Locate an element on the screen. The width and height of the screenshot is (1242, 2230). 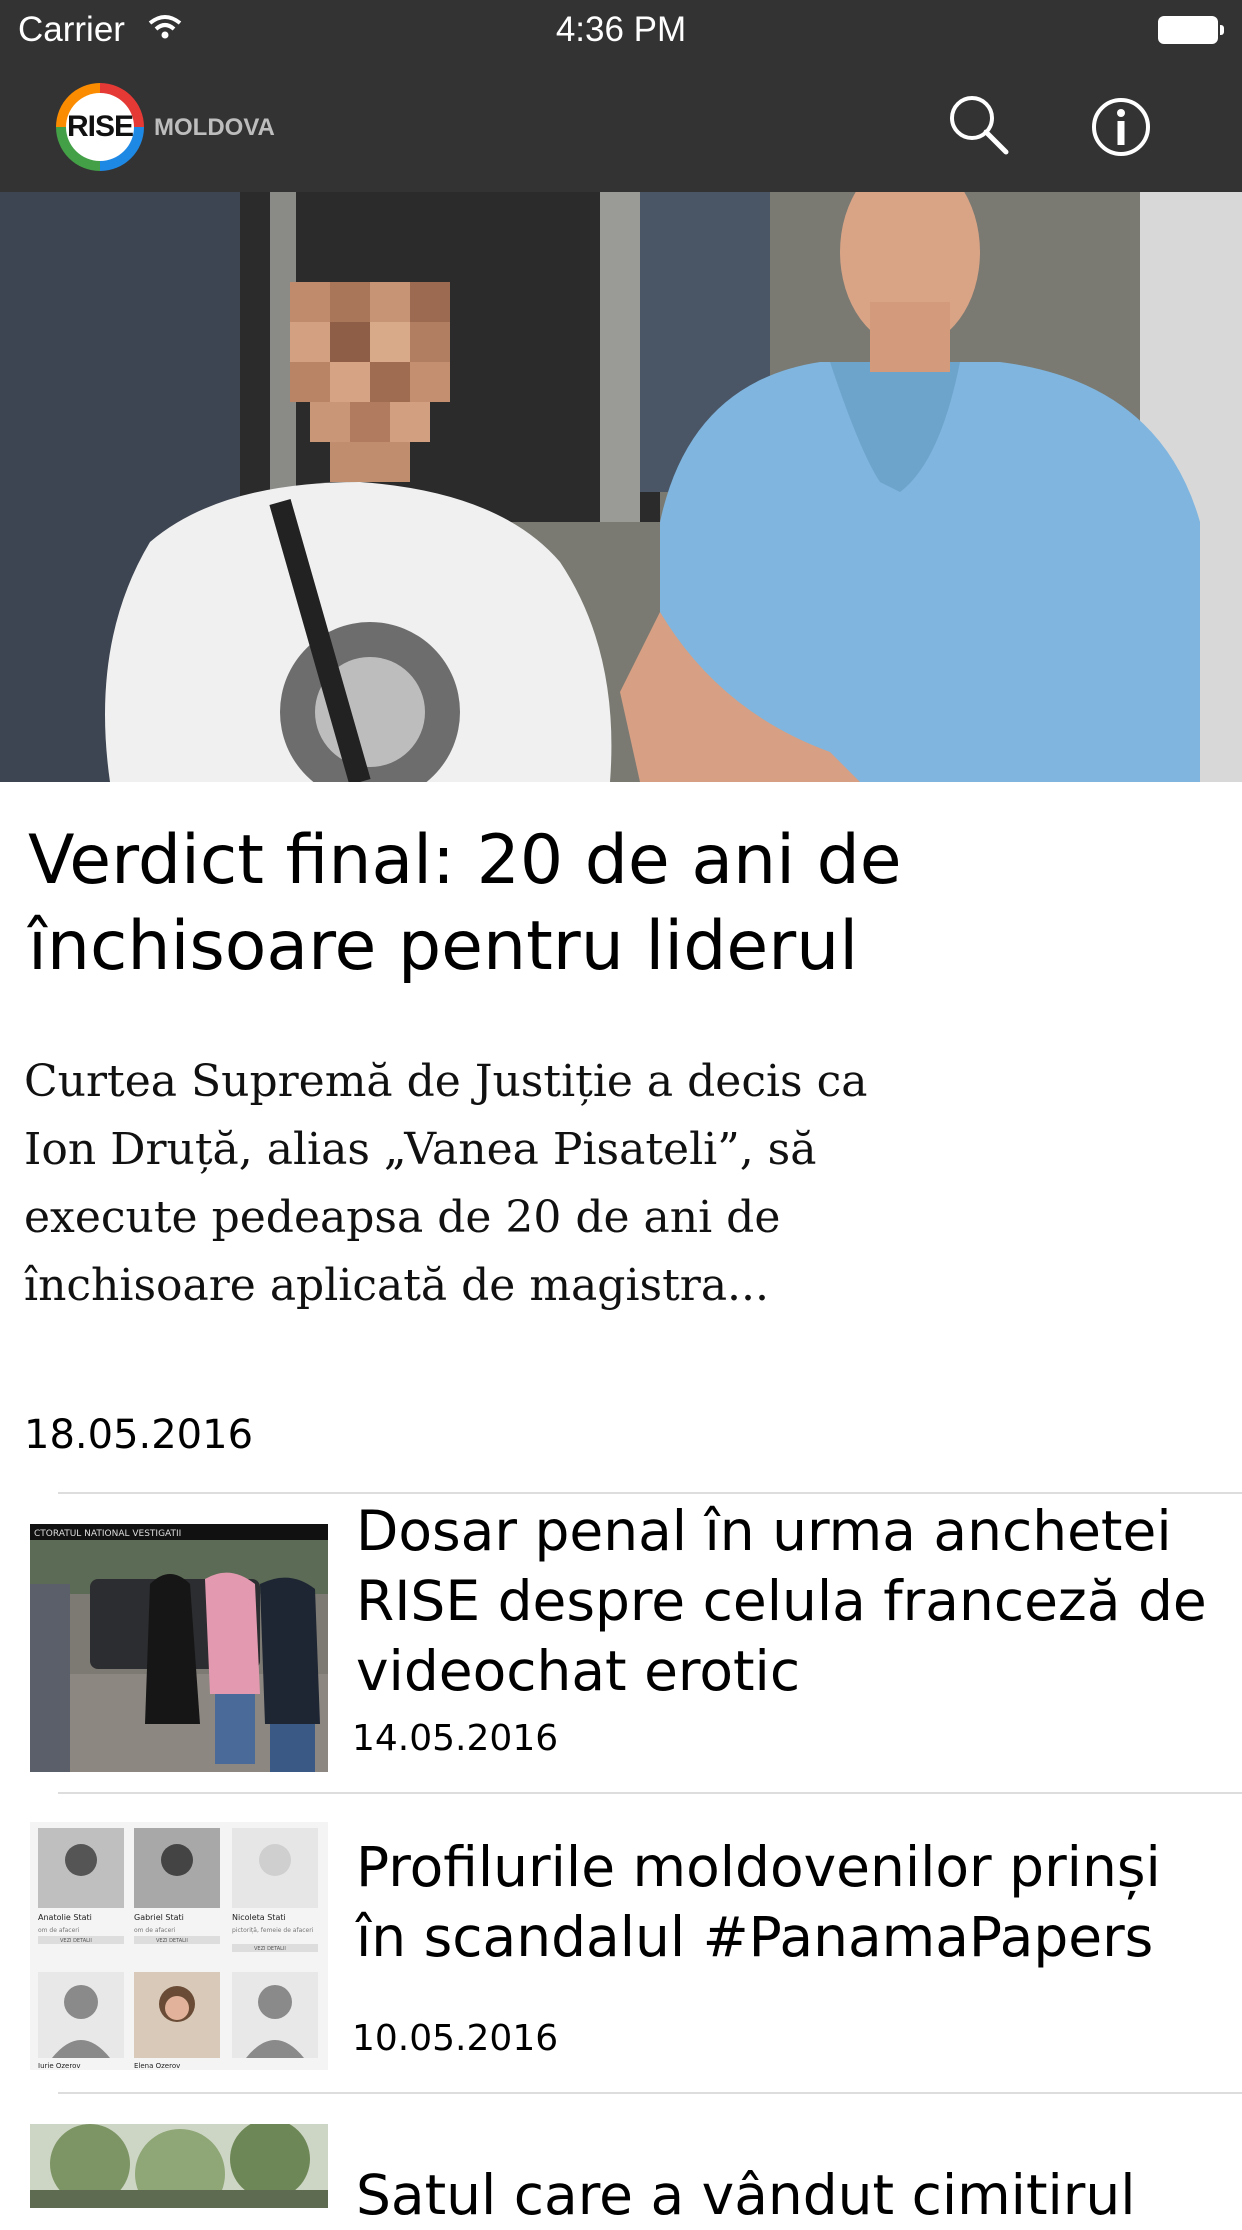
logo-text: RISE is located at coordinates (100, 126).